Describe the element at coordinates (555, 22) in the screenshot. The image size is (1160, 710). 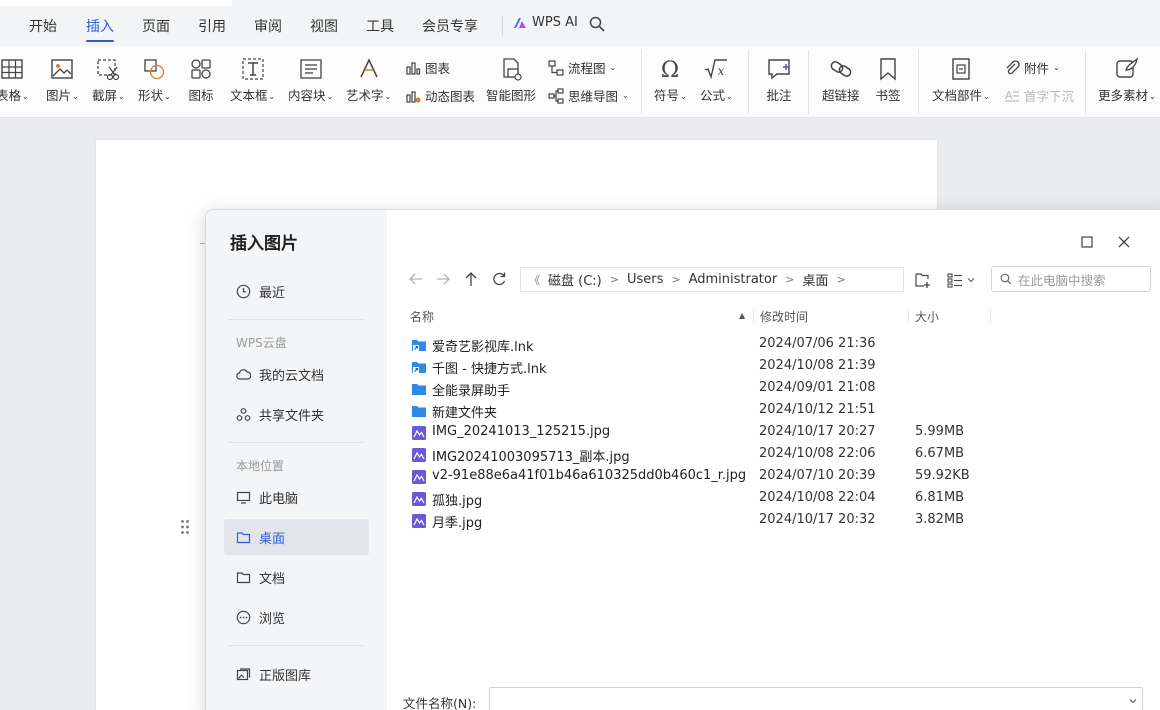
I see `wps-ai-label: WPS AI` at that location.